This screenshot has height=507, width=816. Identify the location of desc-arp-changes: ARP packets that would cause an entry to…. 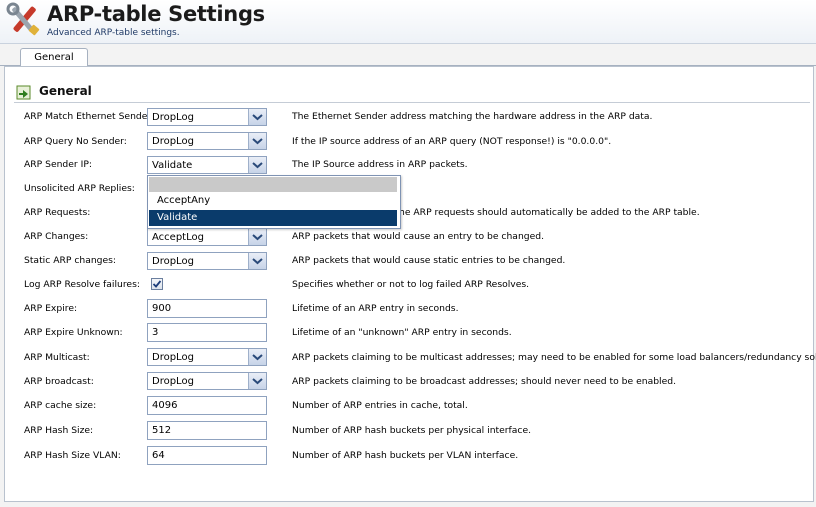
(418, 236).